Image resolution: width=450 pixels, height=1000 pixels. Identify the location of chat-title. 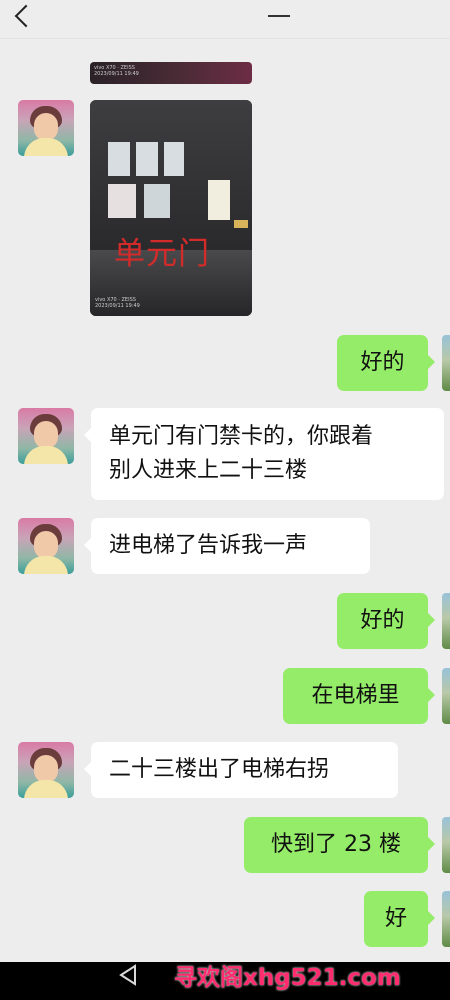
(288, 20).